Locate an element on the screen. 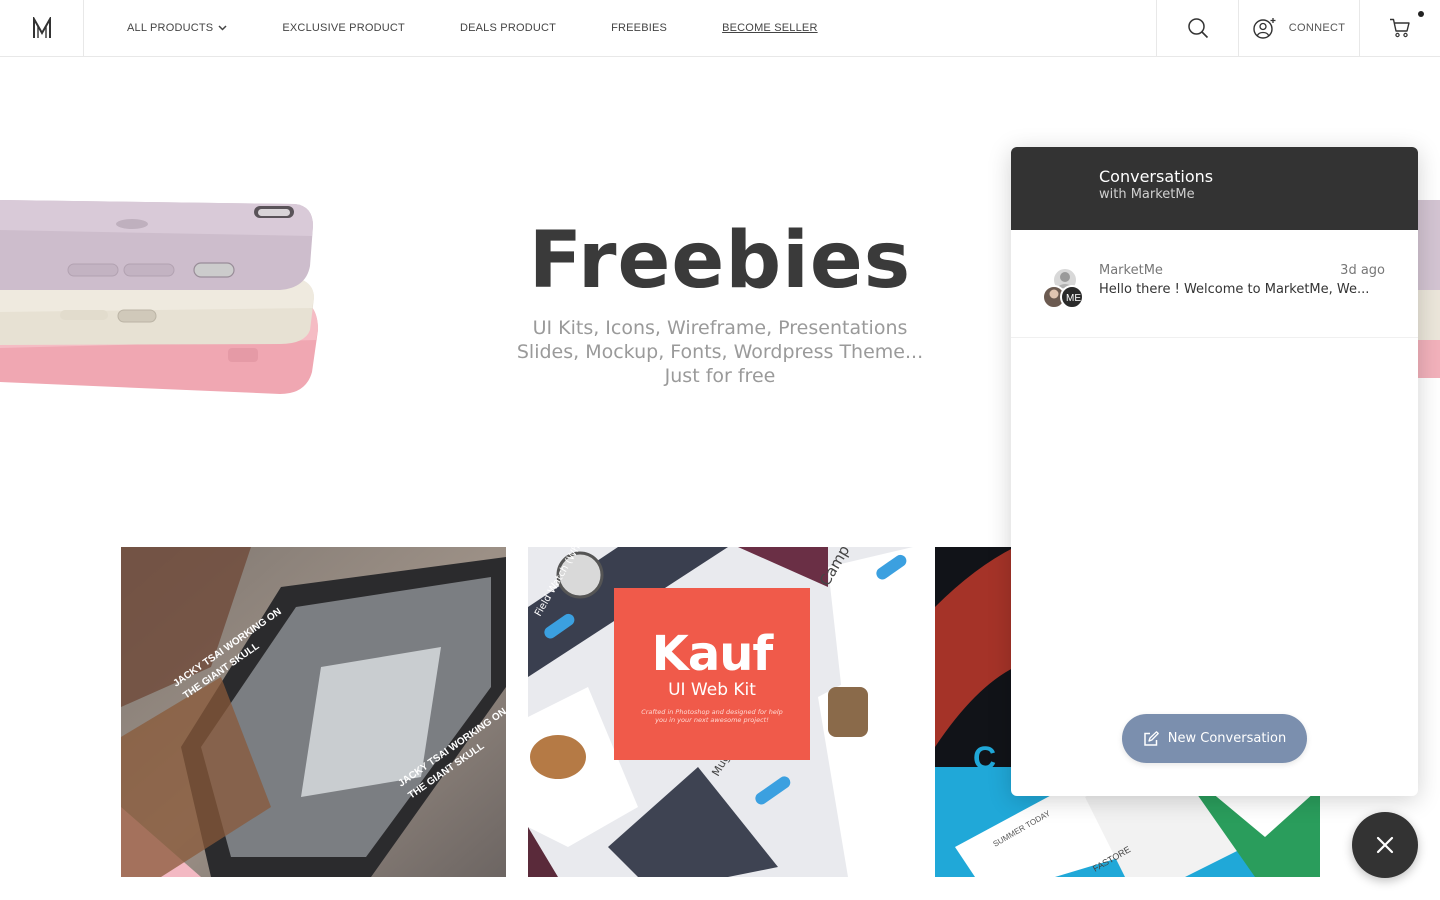 Image resolution: width=1440 pixels, height=900 pixels. nav-exclusive-product-label: EXCLUSIVE PRODUCT is located at coordinates (343, 28).